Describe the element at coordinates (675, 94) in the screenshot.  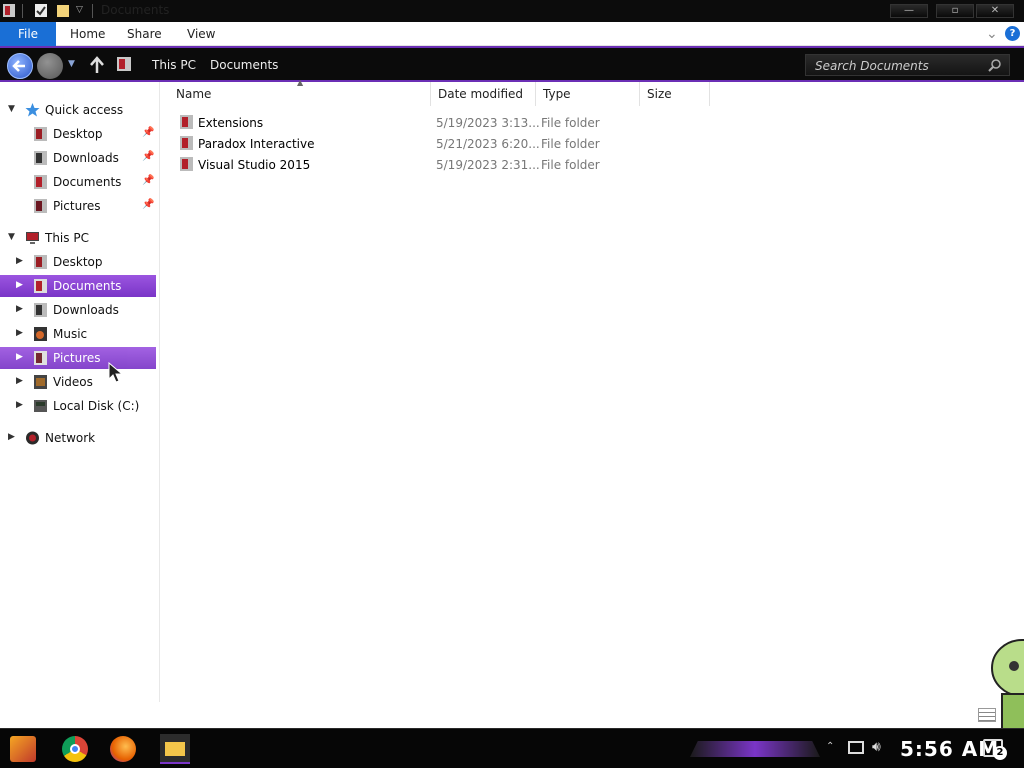
I see `column-header-size: Size` at that location.